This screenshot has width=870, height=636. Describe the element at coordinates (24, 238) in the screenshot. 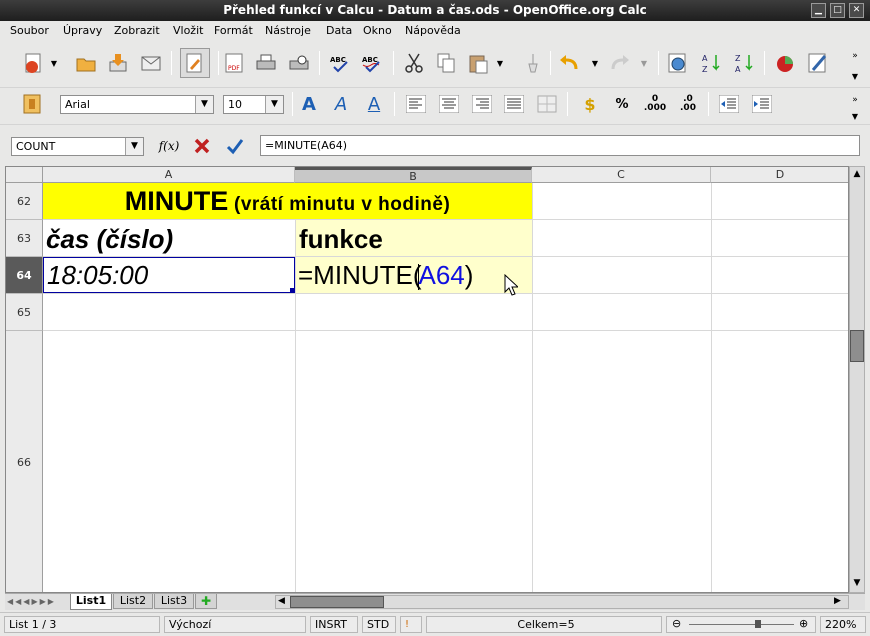

I see `row-header-63: 63` at that location.